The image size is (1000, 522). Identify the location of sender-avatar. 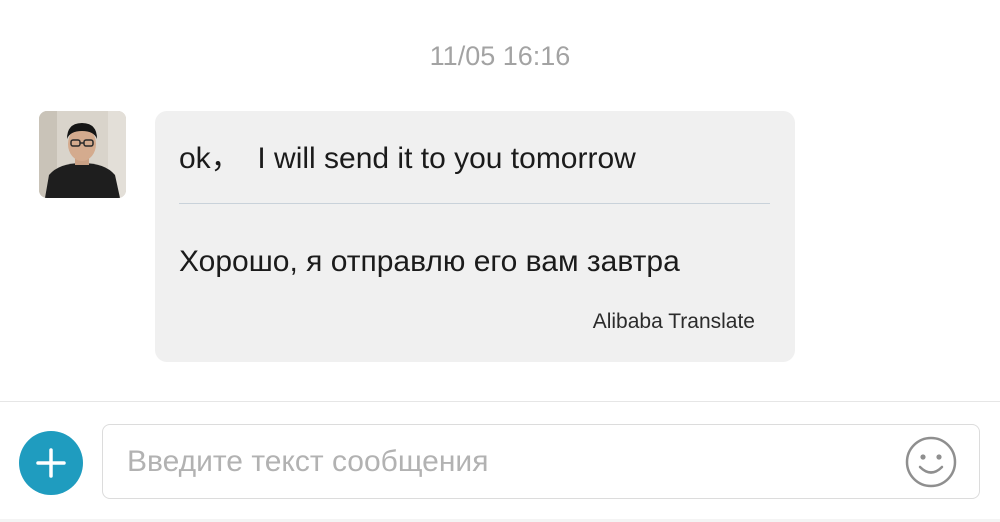
(82, 154).